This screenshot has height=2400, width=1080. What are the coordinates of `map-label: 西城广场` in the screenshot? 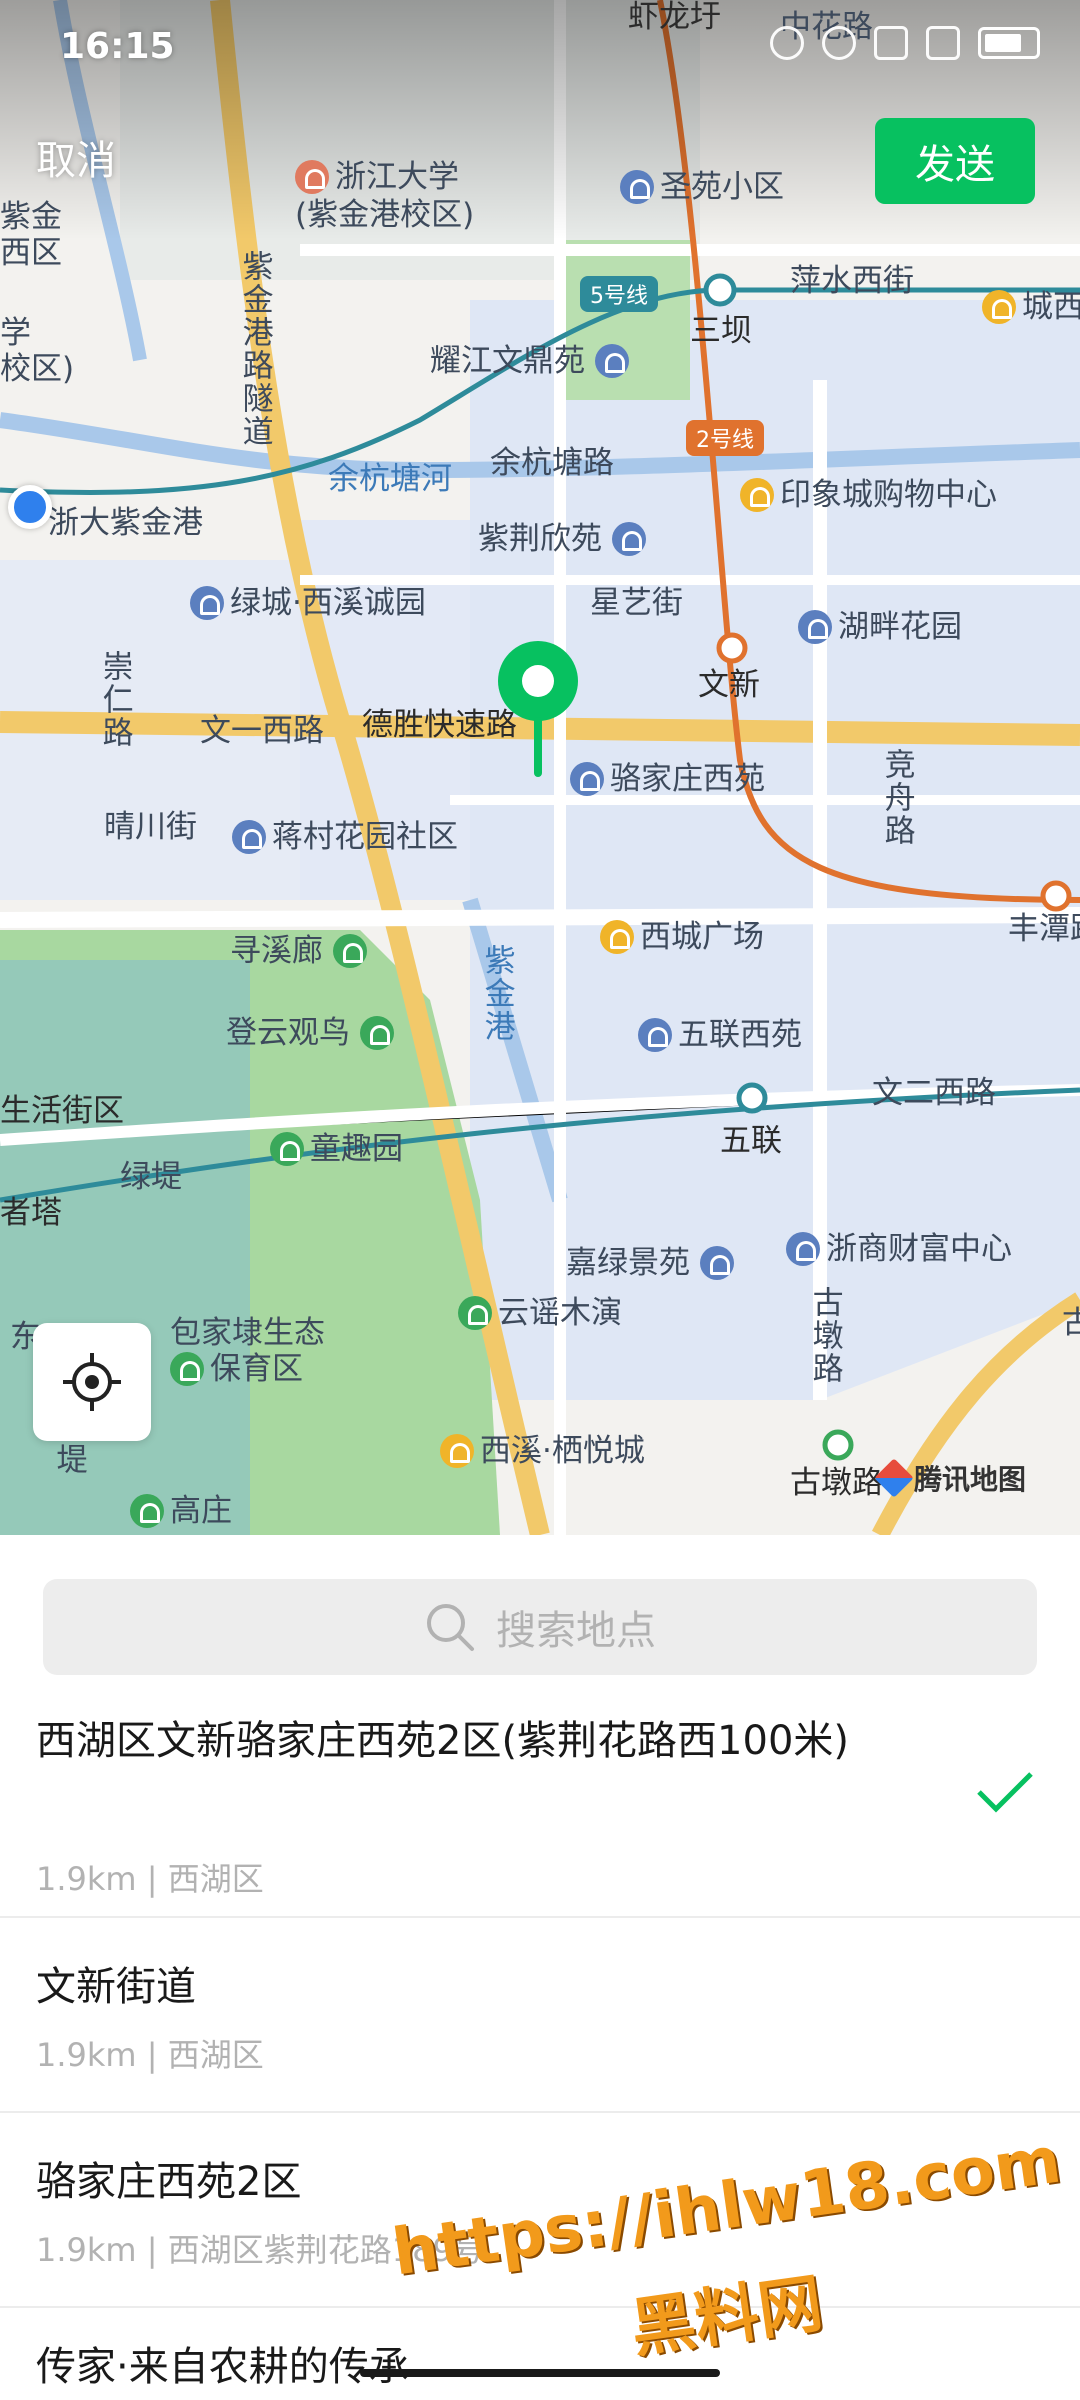 It's located at (682, 937).